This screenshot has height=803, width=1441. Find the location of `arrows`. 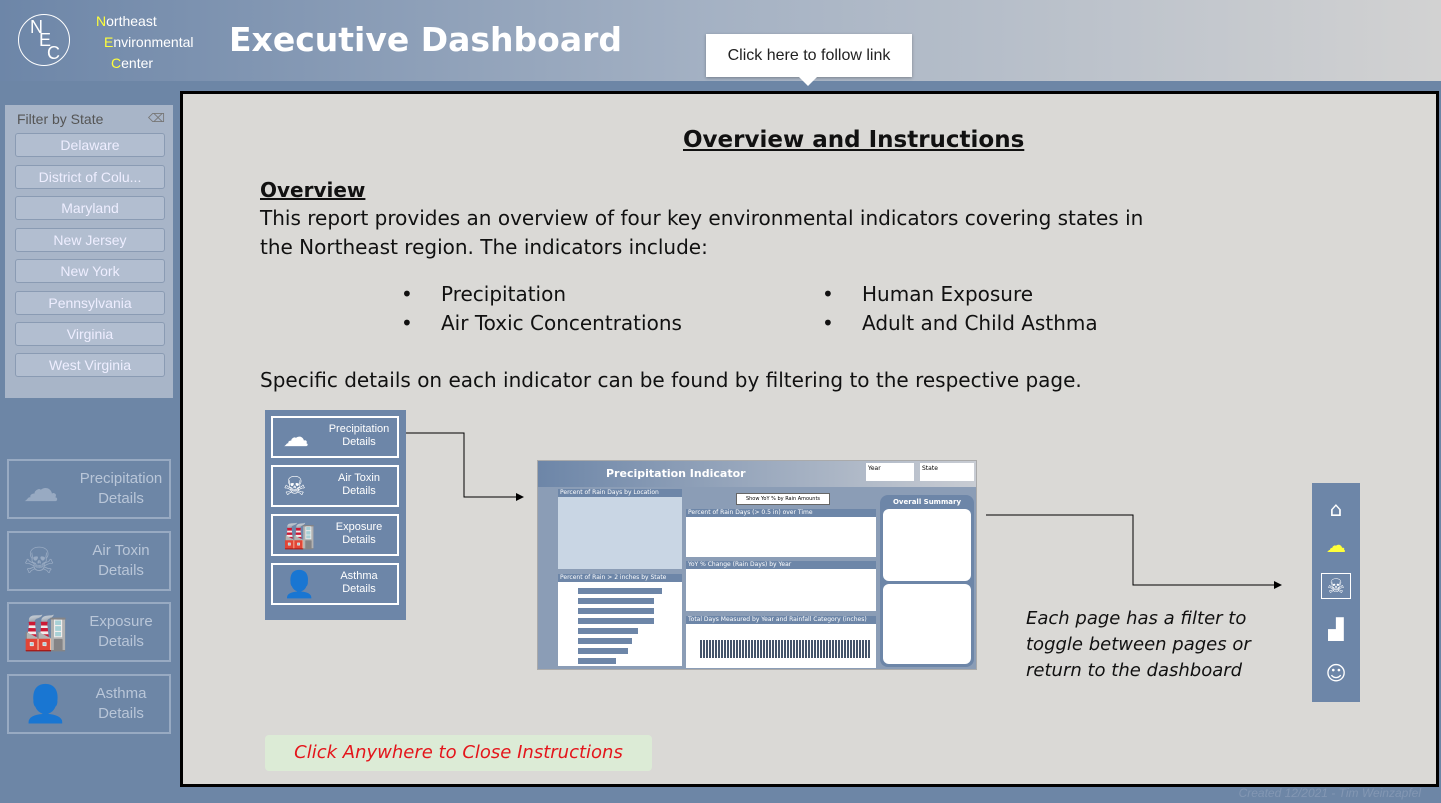

arrows is located at coordinates (844, 510).